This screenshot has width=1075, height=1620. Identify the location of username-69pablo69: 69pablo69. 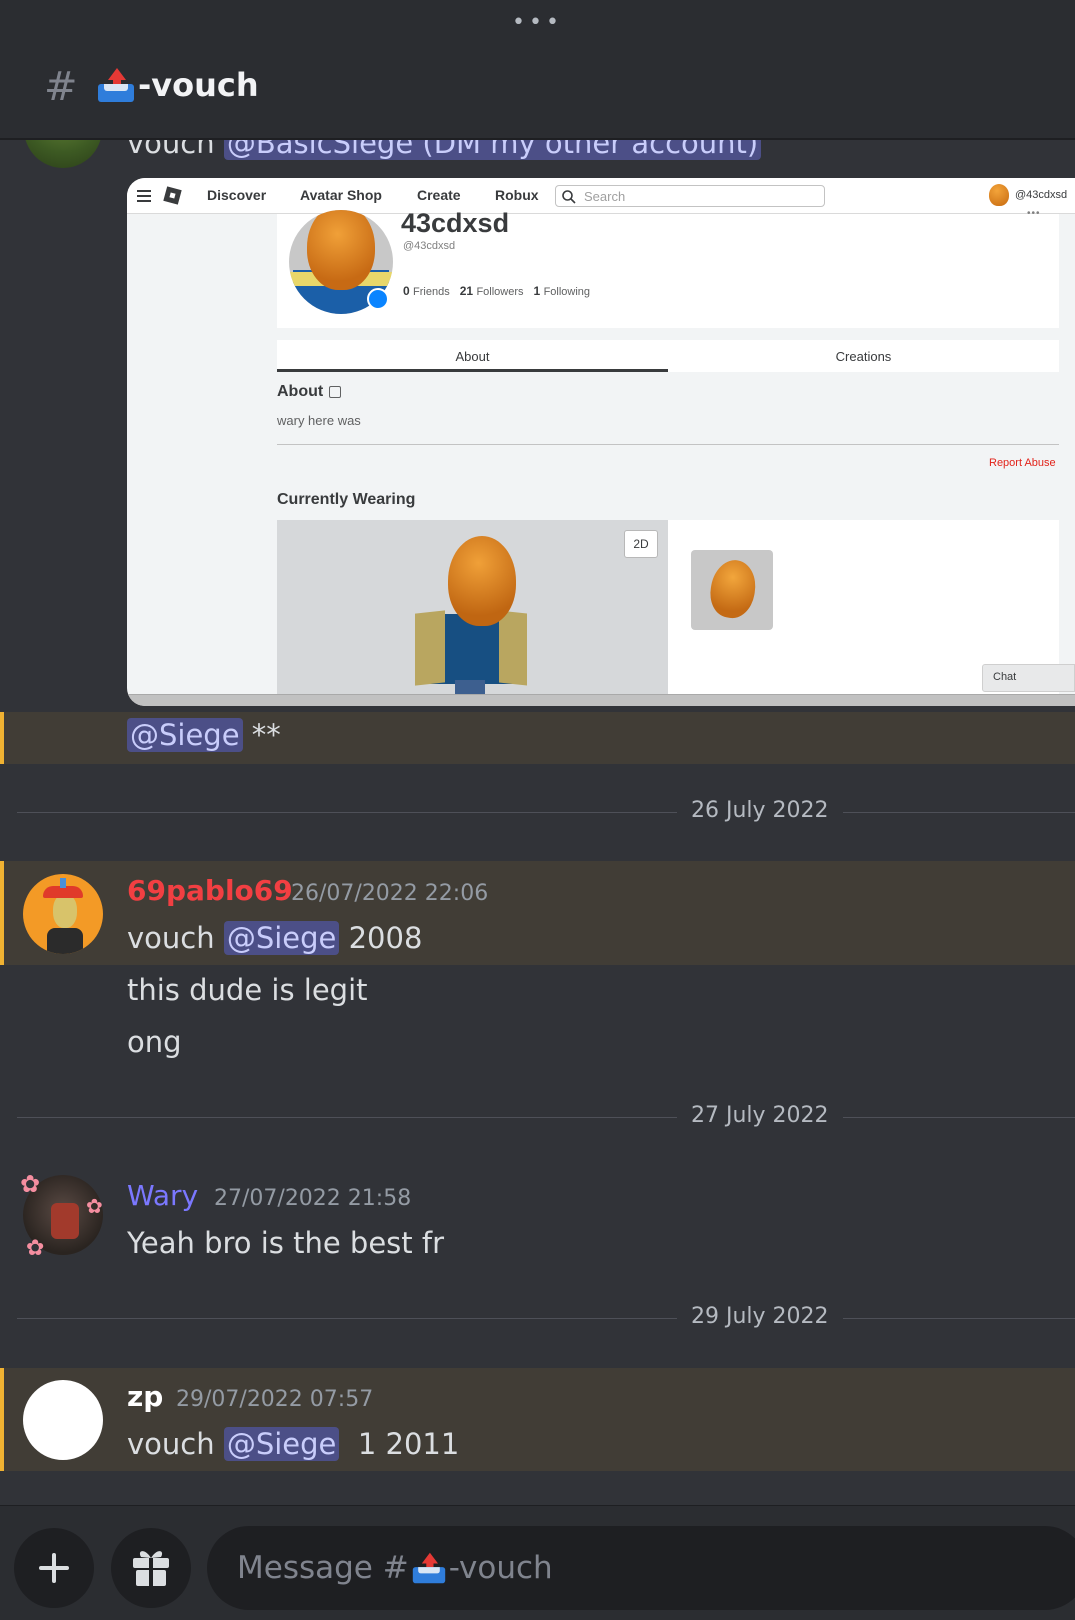
(210, 890).